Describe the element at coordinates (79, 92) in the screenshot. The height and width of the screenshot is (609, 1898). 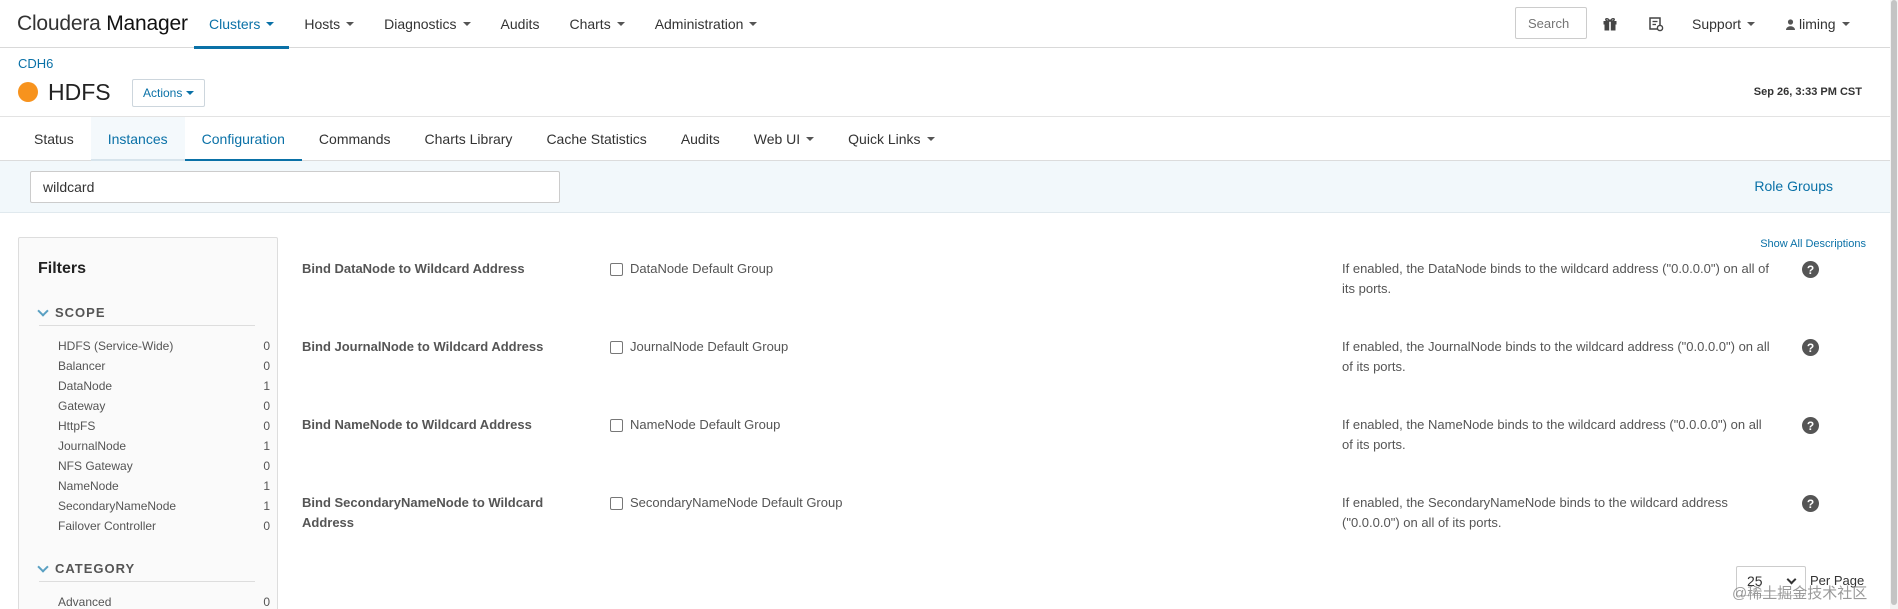
I see `service-title: HDFS` at that location.